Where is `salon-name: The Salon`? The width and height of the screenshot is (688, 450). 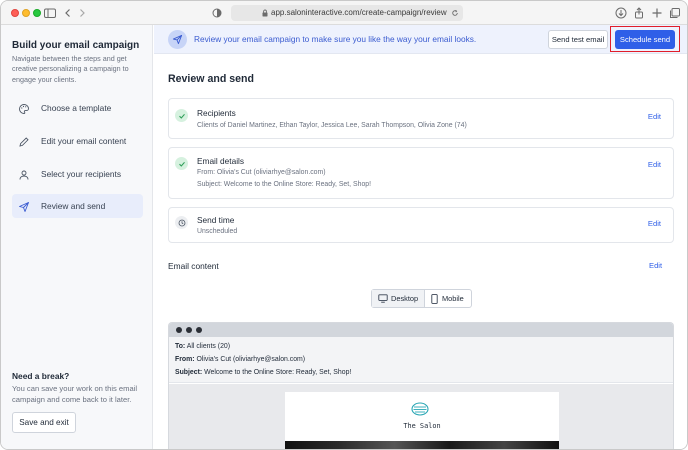 salon-name: The Salon is located at coordinates (422, 426).